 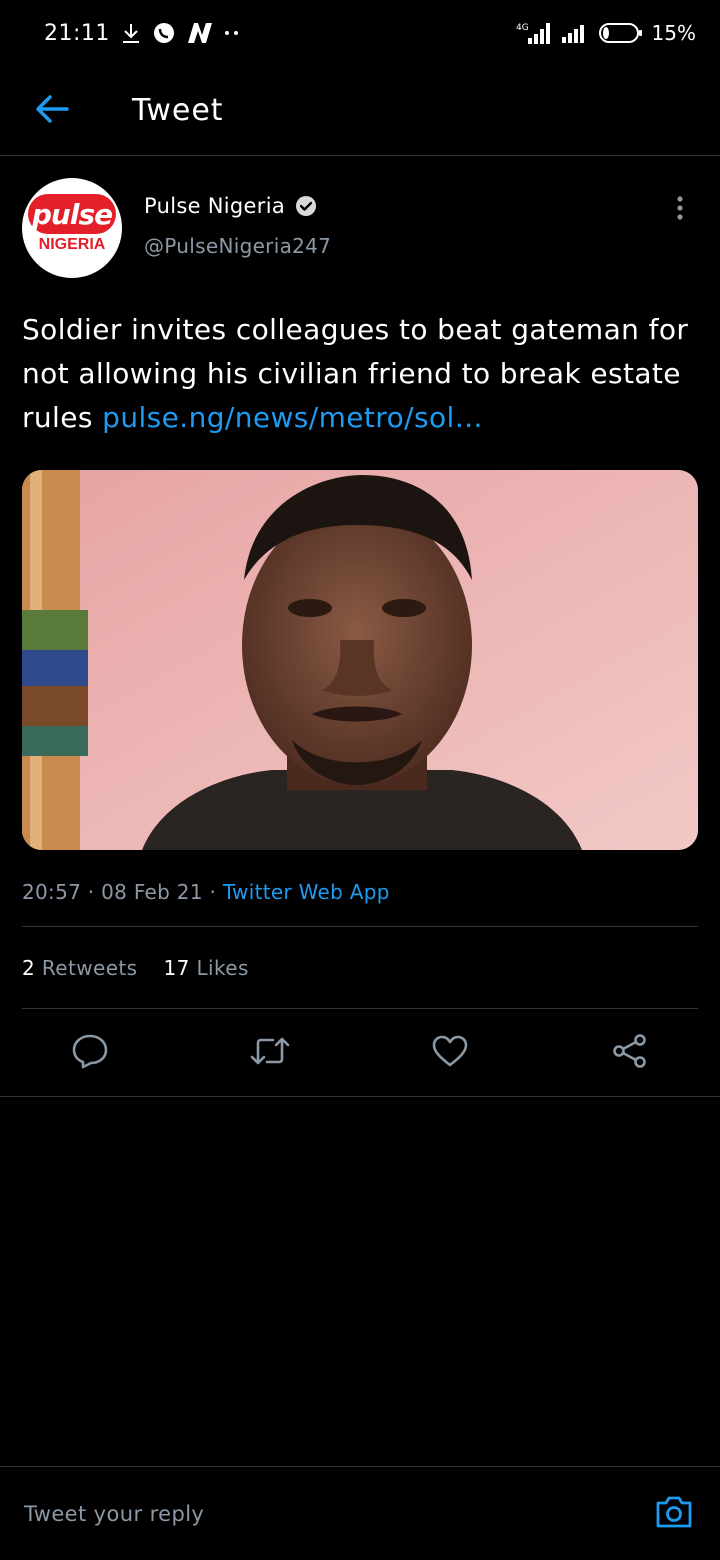 What do you see at coordinates (152, 892) in the screenshot?
I see `tweet-date: 08 Feb 21` at bounding box center [152, 892].